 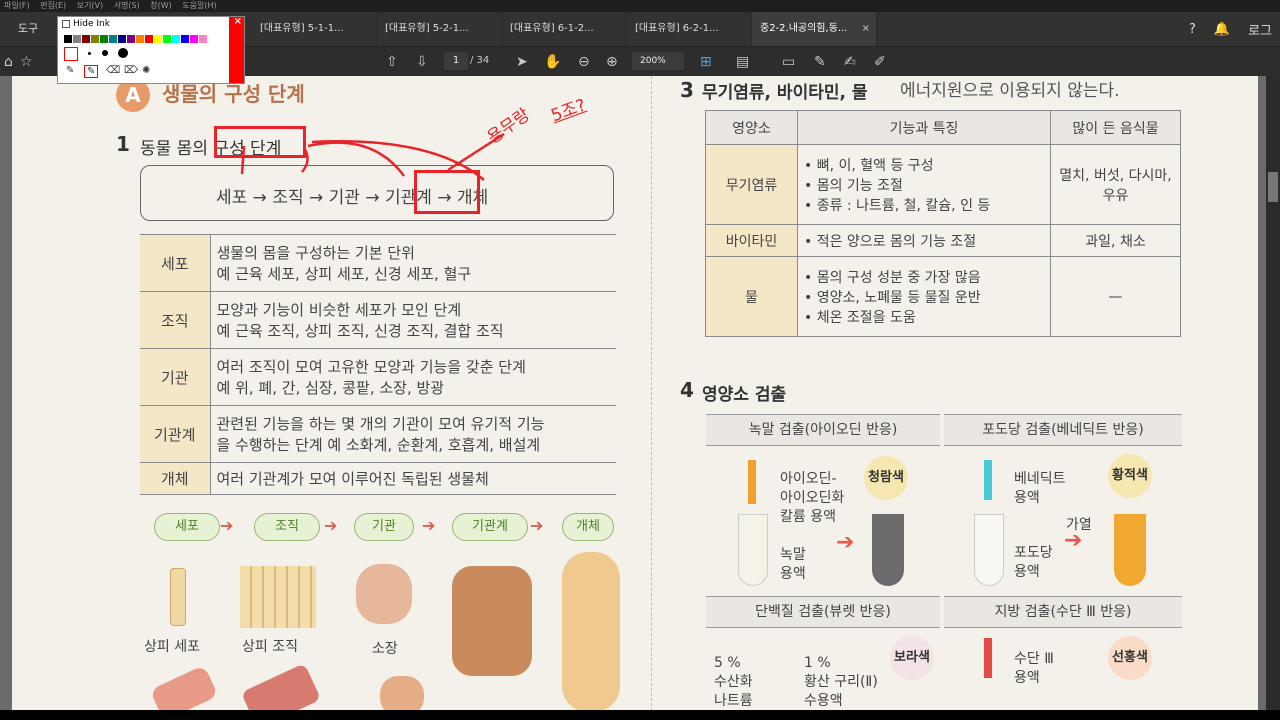 What do you see at coordinates (785, 93) in the screenshot?
I see `subsection-title: 무기염류, 바이타민, 물` at bounding box center [785, 93].